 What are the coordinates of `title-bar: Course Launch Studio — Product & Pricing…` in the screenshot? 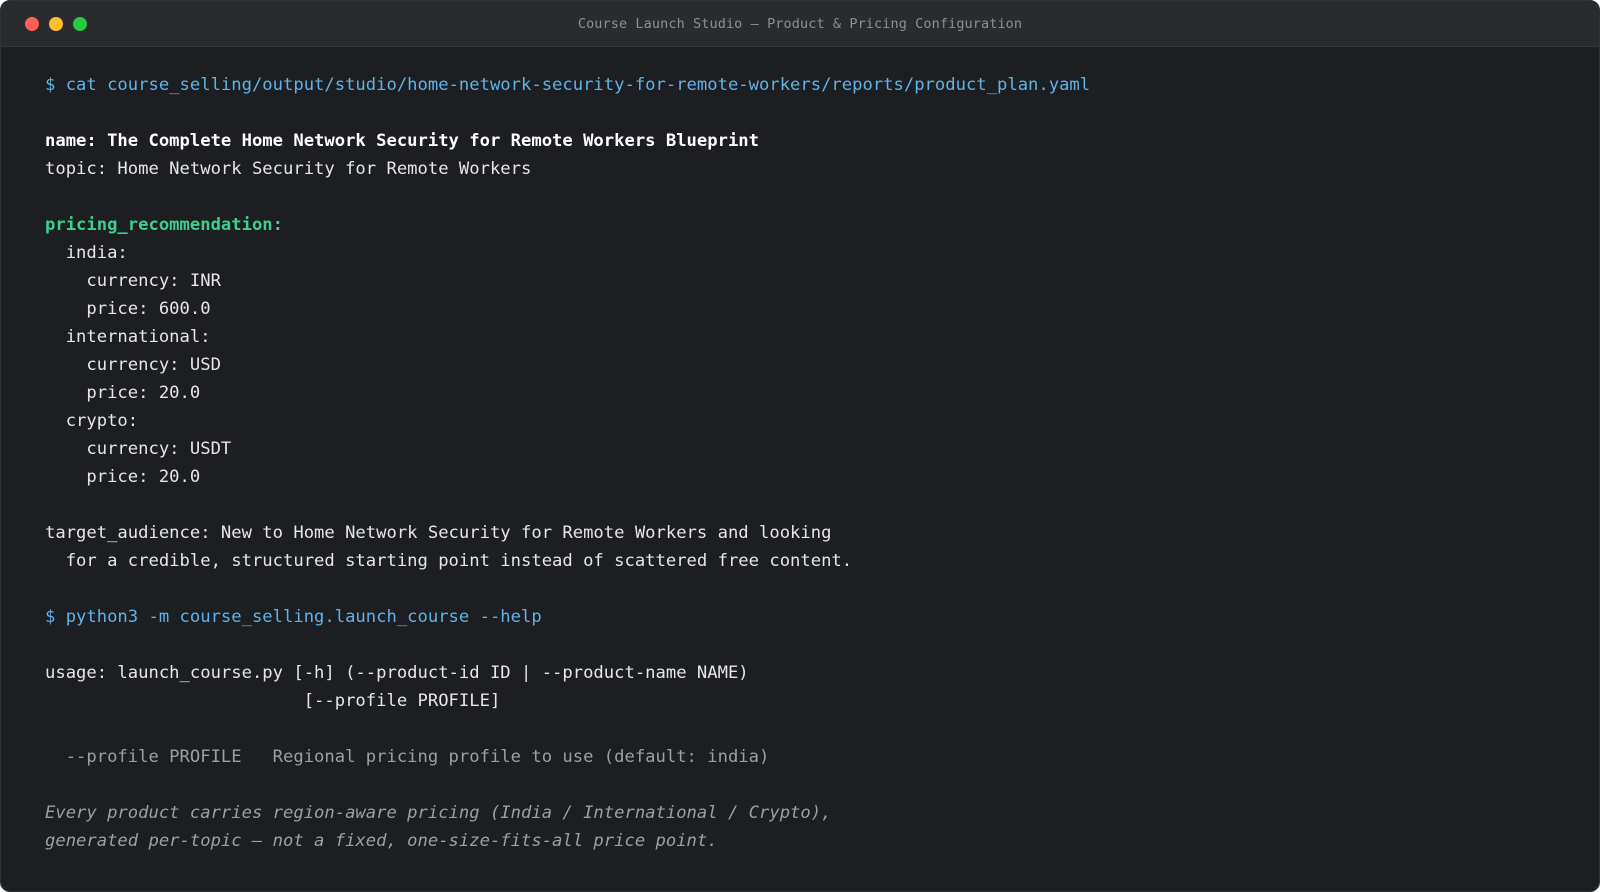 It's located at (800, 24).